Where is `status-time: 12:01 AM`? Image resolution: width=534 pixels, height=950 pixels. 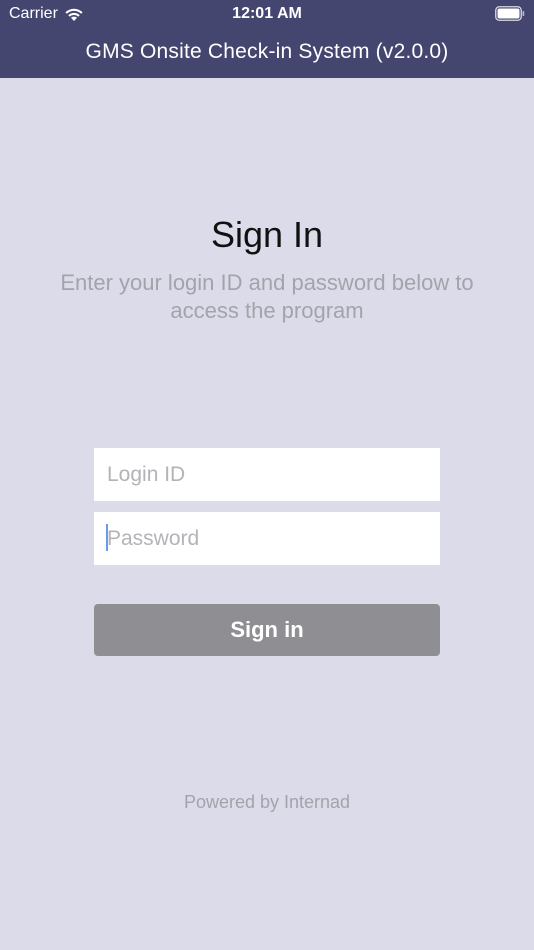
status-time: 12:01 AM is located at coordinates (267, 13).